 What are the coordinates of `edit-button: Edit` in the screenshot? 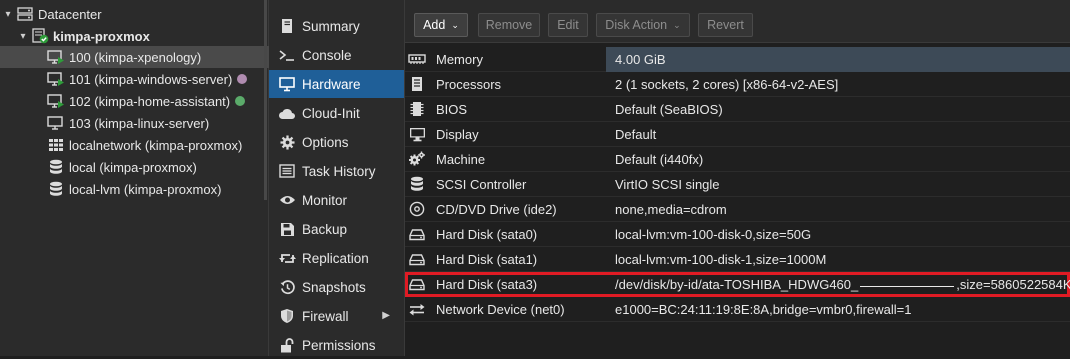 It's located at (568, 25).